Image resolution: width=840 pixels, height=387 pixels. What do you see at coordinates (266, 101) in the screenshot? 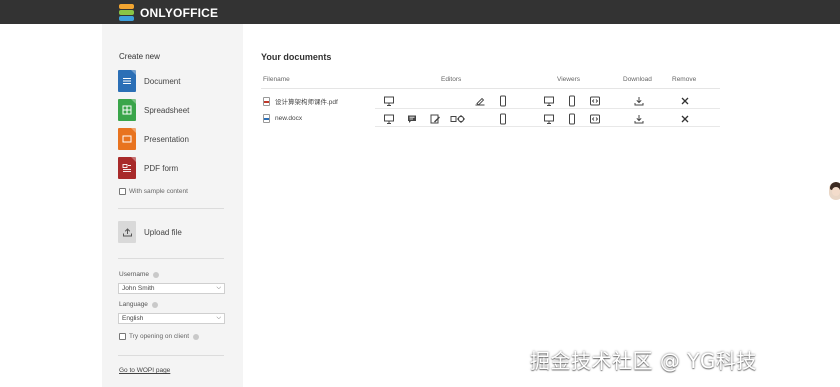
I see `pdf-file-icon` at bounding box center [266, 101].